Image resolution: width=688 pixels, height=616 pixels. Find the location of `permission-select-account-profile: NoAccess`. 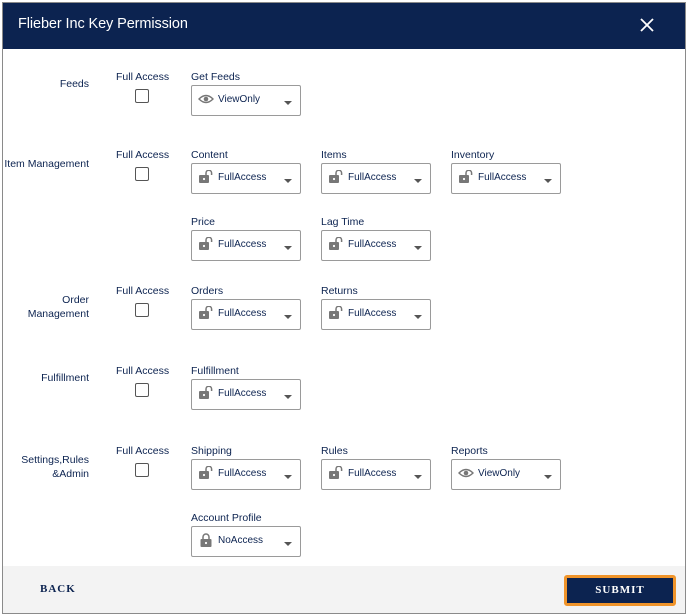

permission-select-account-profile: NoAccess is located at coordinates (246, 541).